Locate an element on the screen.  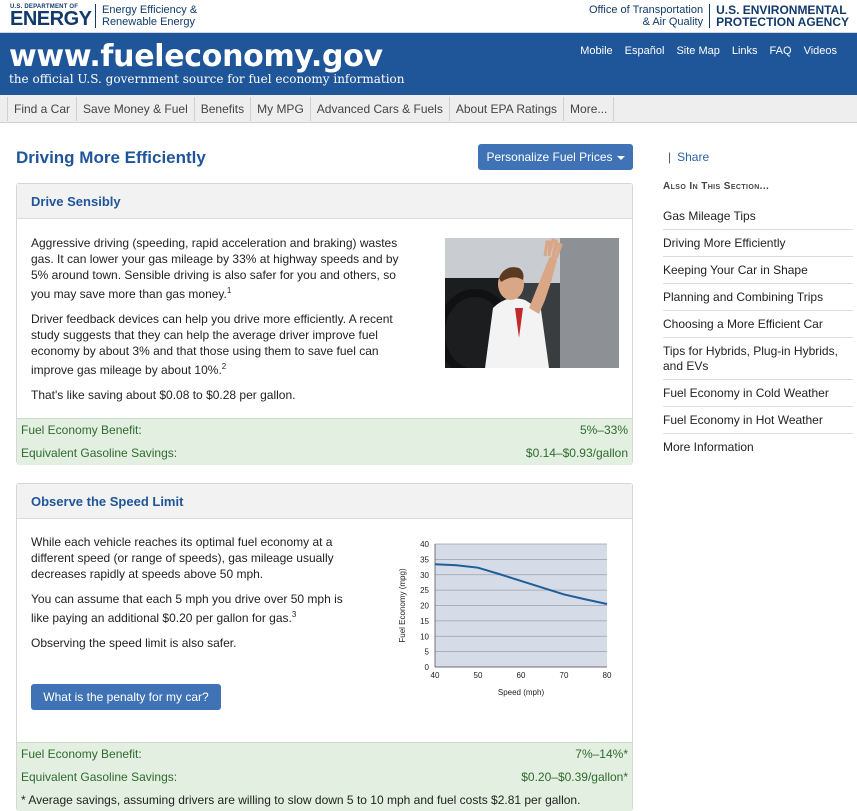
epa-label: U.S. ENVIRONMENTAL PROTECTION AGENCY is located at coordinates (779, 16).